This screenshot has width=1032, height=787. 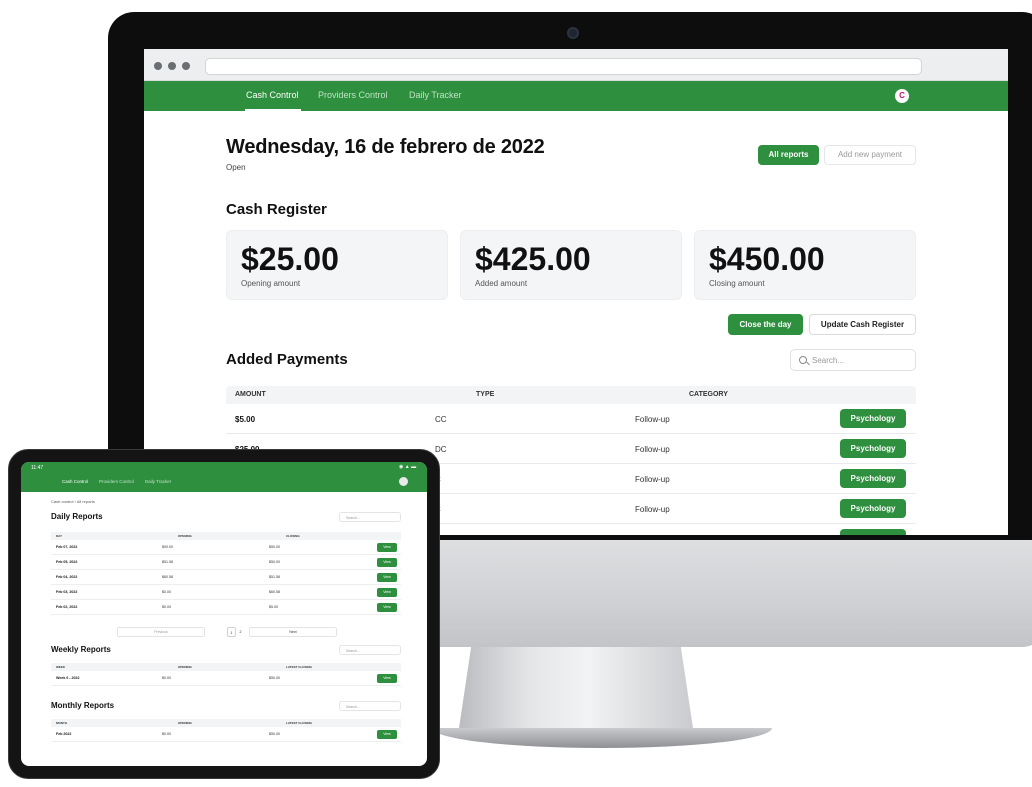 I want to click on monthly-table-header: MONTH OPENING LATEST CLOSING, so click(x=226, y=723).